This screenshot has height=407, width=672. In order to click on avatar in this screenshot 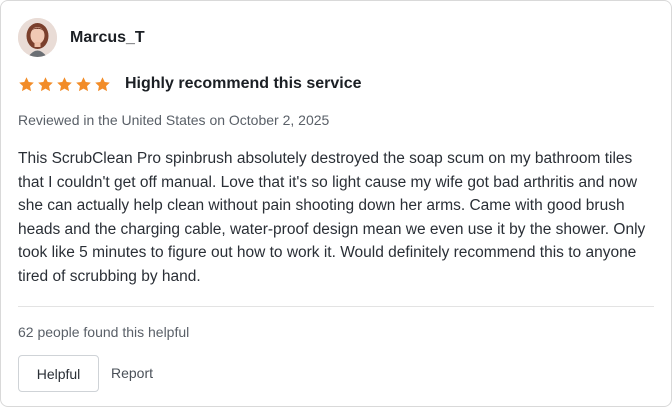, I will do `click(37, 37)`.